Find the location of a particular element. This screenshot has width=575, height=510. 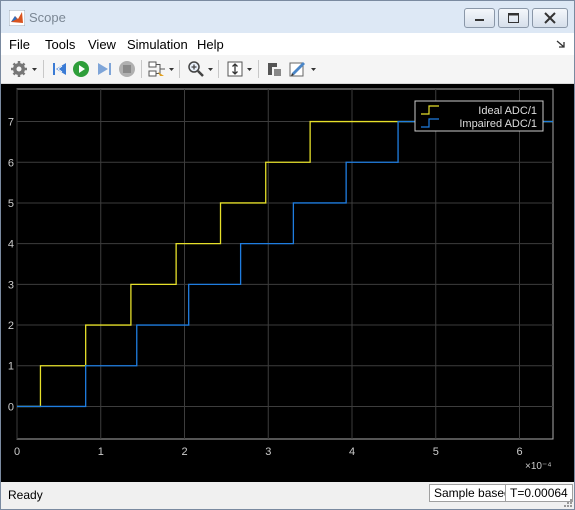

gear-dropdown-icon is located at coordinates (34, 69).